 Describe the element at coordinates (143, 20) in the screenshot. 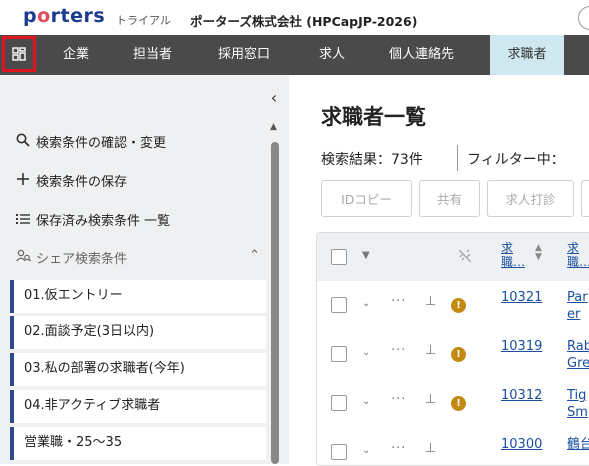

I see `trial-label: トライアル` at that location.